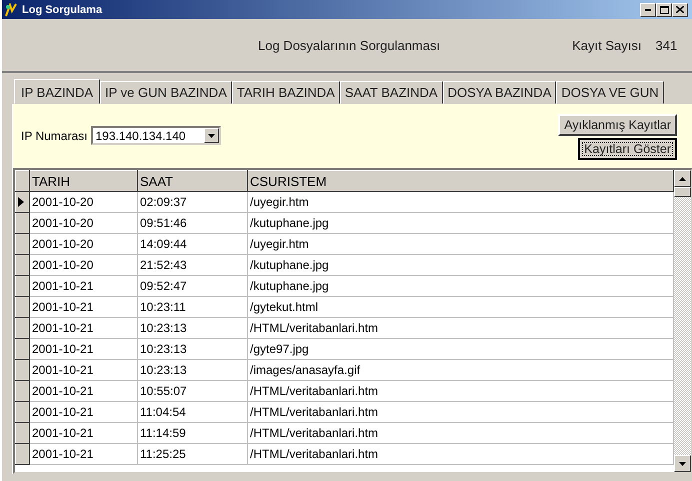 This screenshot has height=481, width=692. I want to click on maximize-button, so click(664, 9).